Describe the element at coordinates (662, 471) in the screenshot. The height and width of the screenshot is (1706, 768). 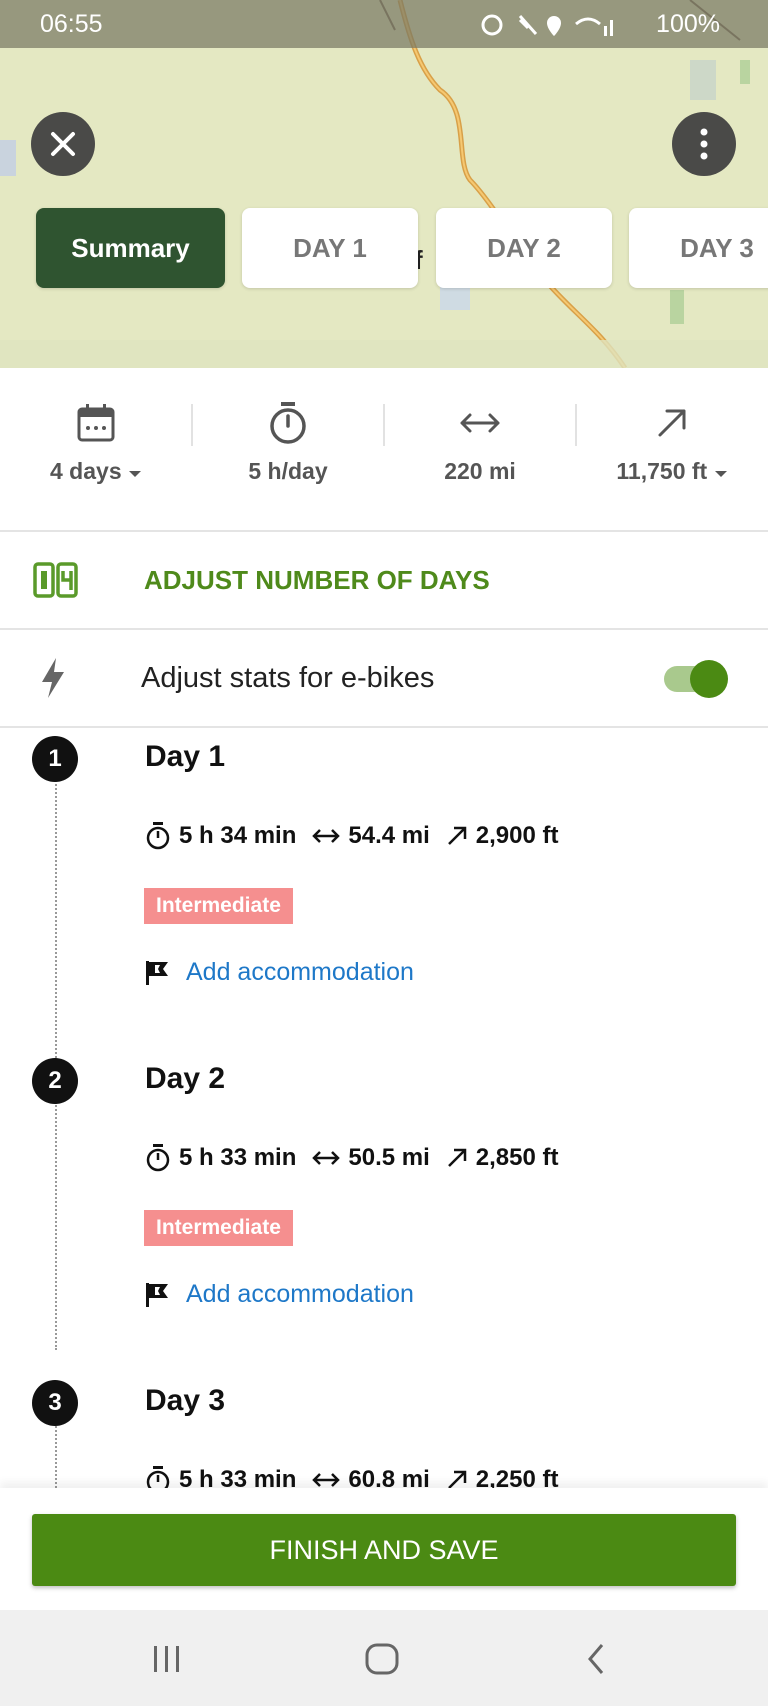
I see `stat-elevation-value: 11,750 ft` at that location.